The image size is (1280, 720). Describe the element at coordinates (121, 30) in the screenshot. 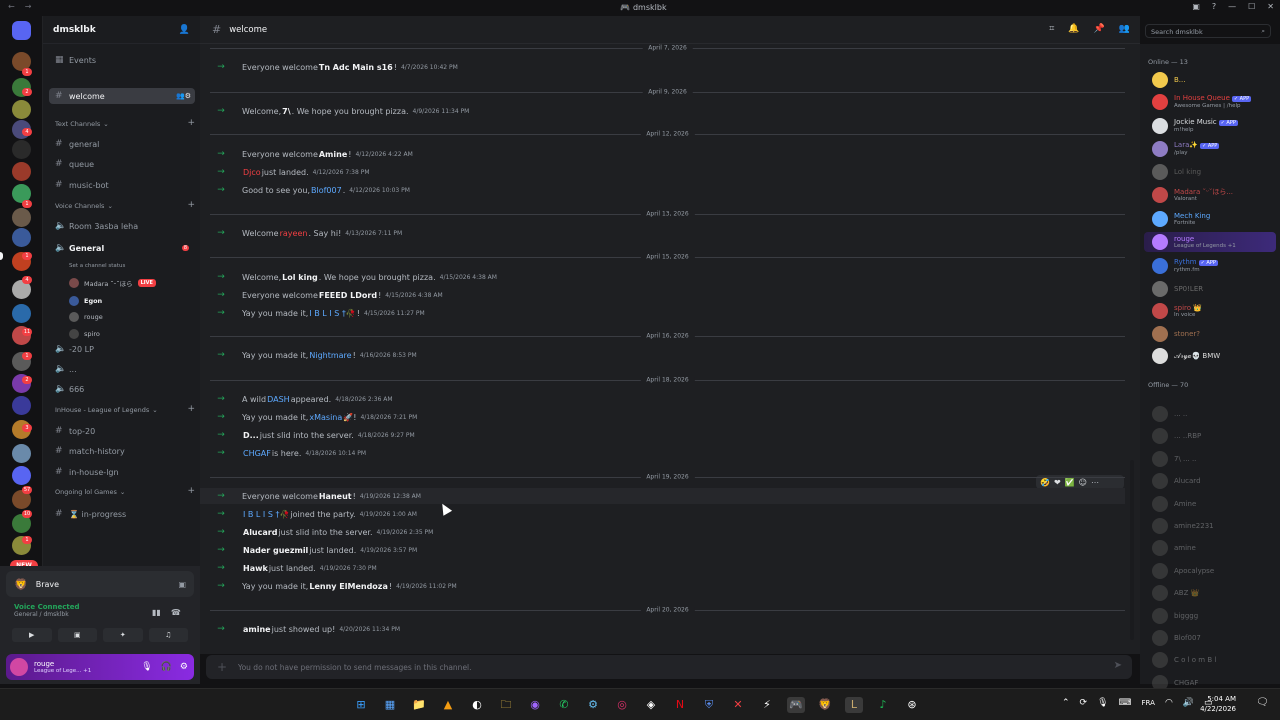

I see `server-header: dmsklbk 👤` at that location.